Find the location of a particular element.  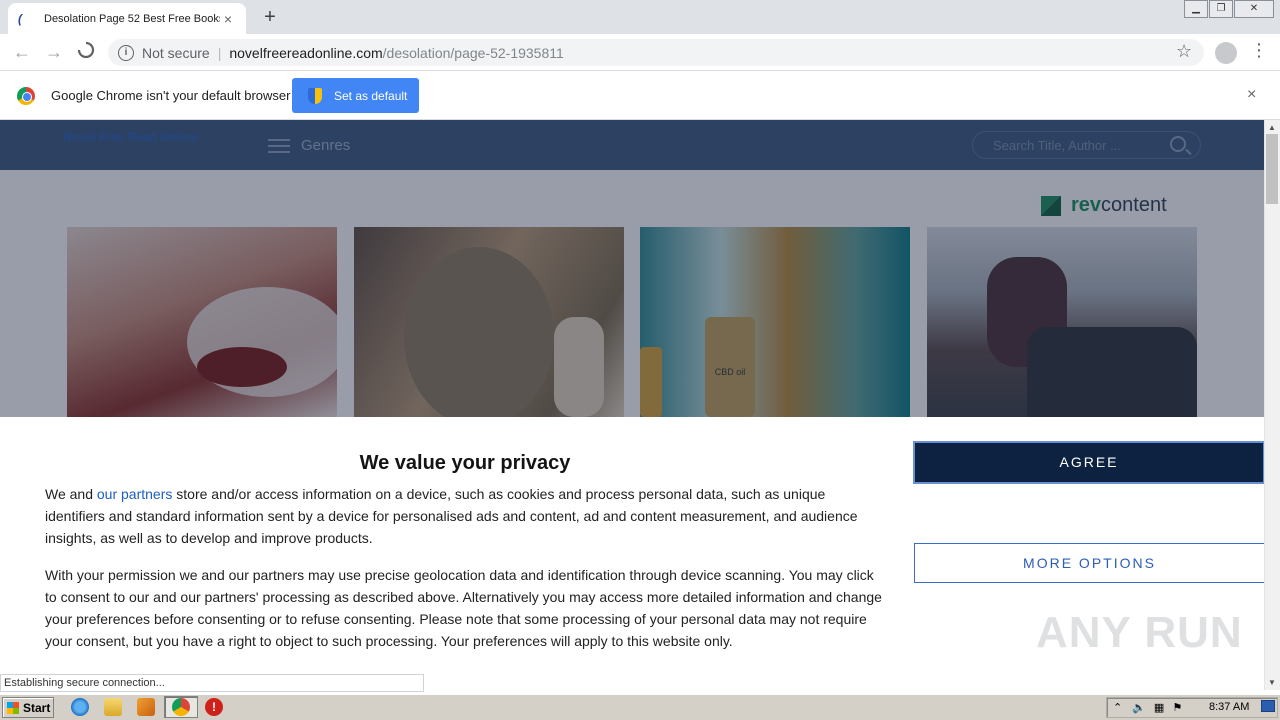

new-tab-button: + is located at coordinates (270, 18).